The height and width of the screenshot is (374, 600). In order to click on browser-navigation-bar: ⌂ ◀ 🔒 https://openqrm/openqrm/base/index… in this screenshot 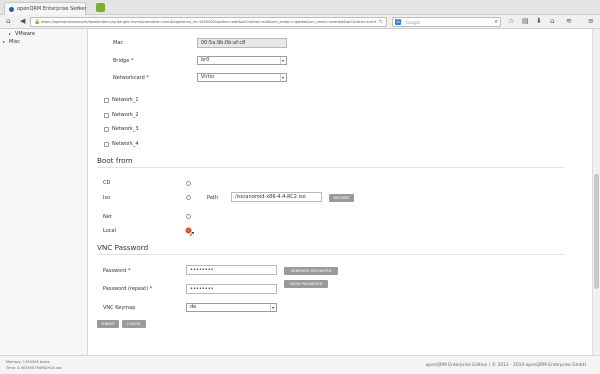, I will do `click(300, 22)`.